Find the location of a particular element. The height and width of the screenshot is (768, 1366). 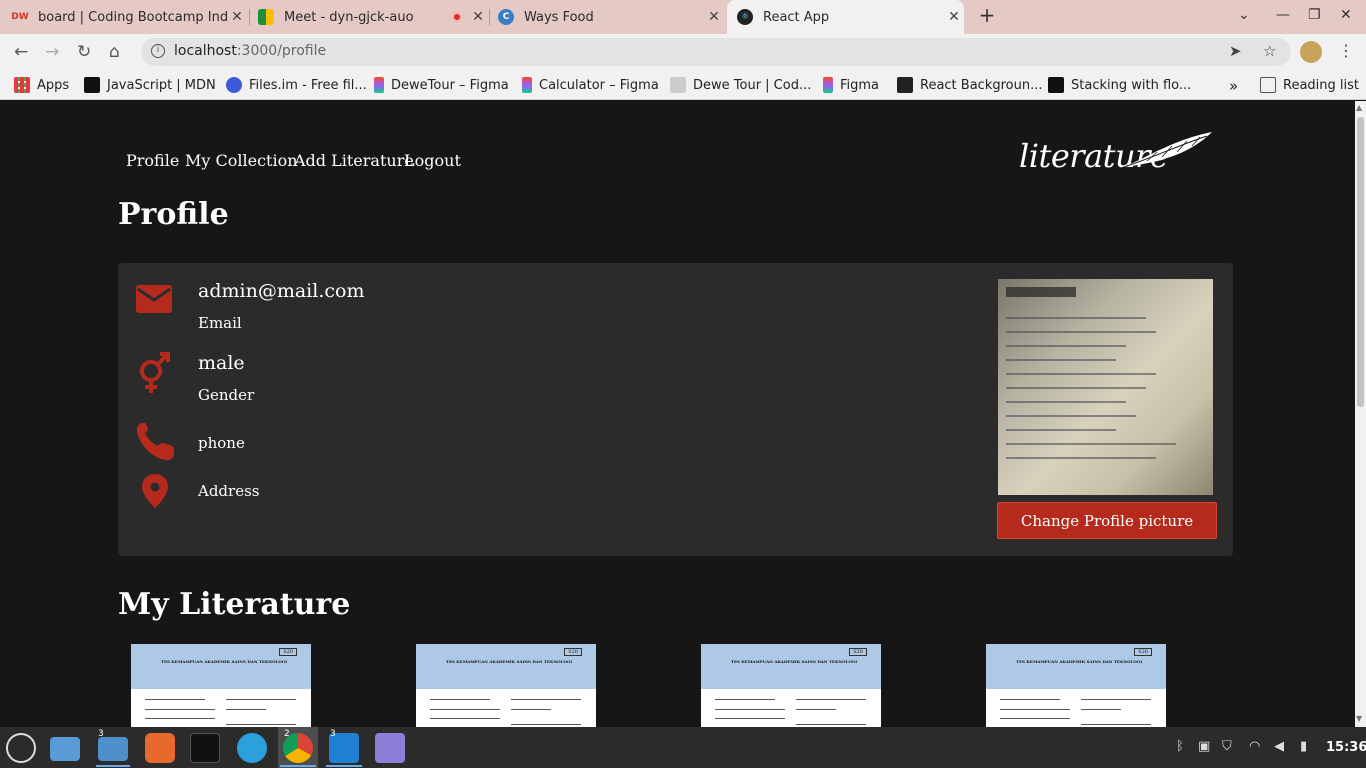

url-path: :3000/profile is located at coordinates (281, 51).